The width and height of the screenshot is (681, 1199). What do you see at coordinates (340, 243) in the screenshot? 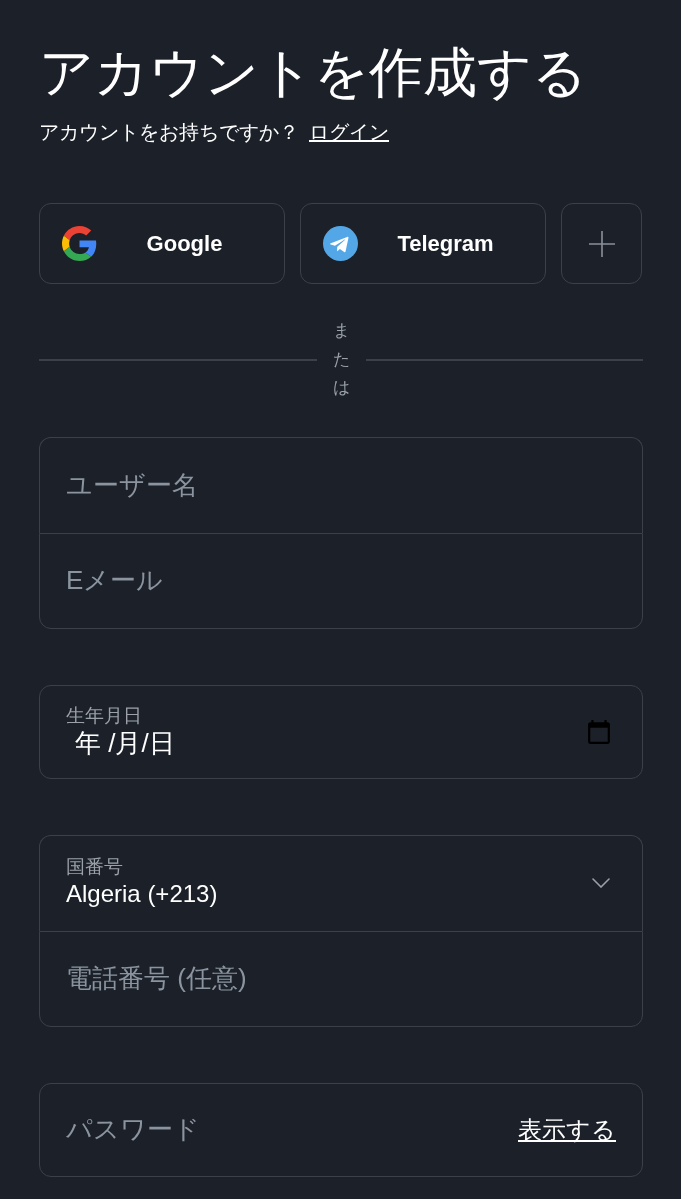
I see `paper-plane-icon` at bounding box center [340, 243].